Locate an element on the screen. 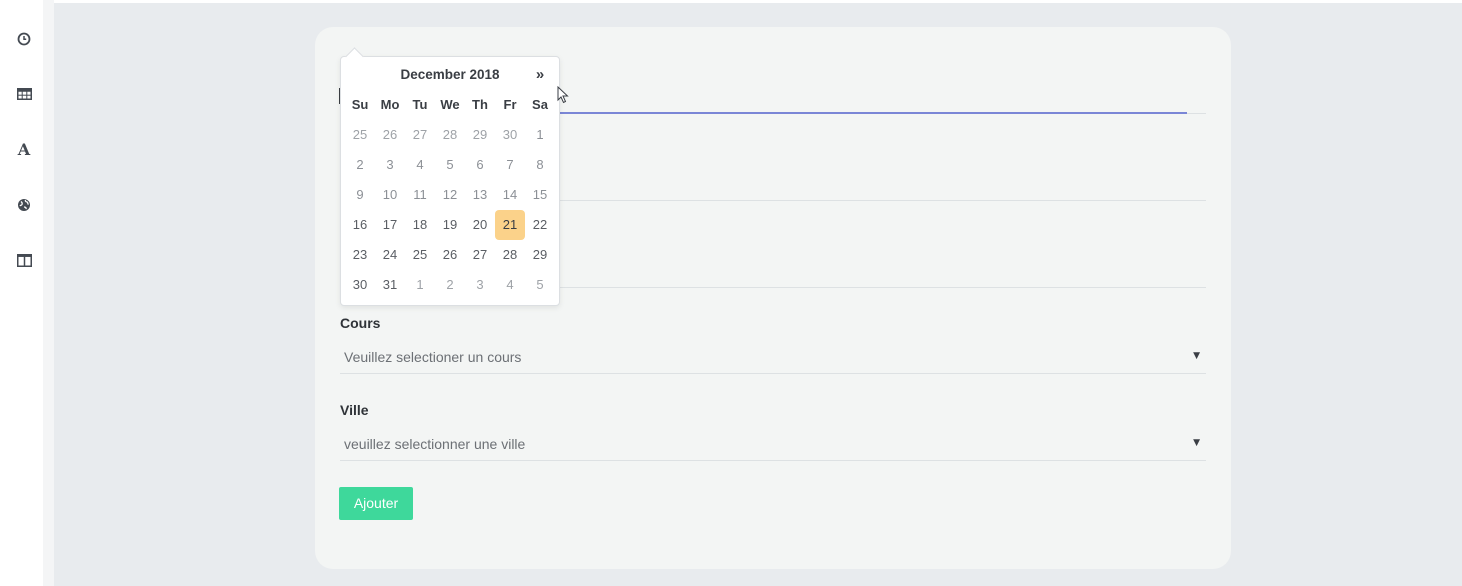 This screenshot has height=586, width=1462. selected-day: 21 is located at coordinates (510, 225).